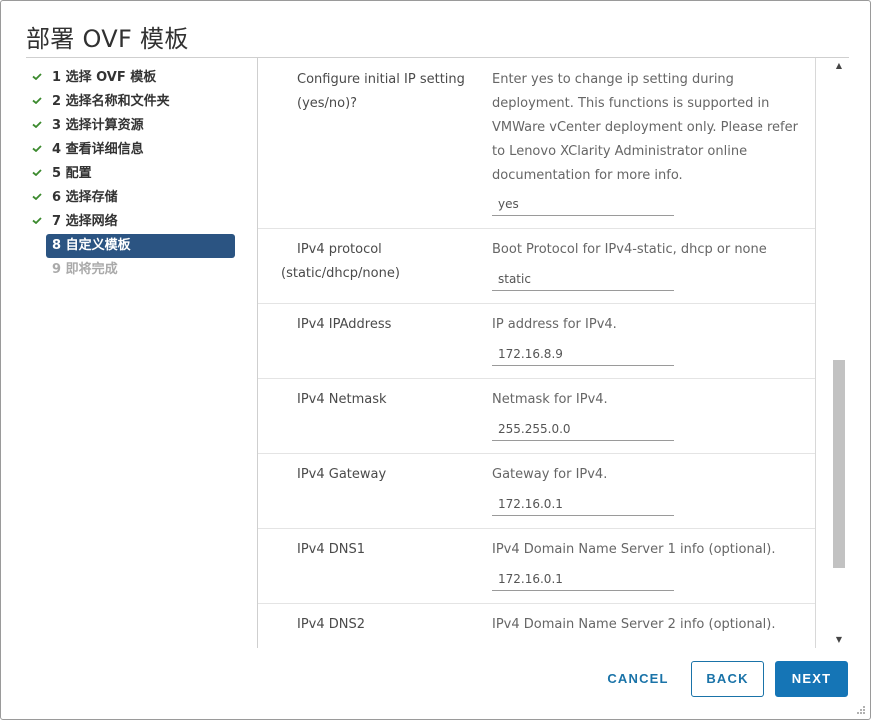  What do you see at coordinates (140, 246) in the screenshot?
I see `step-customize-template: 8 自定义模板` at bounding box center [140, 246].